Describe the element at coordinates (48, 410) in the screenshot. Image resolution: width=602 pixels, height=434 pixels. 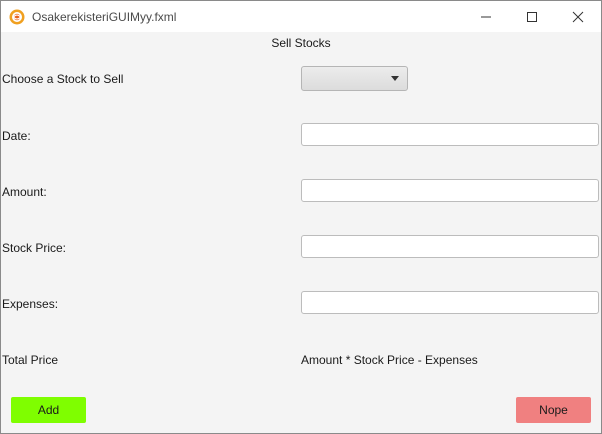
I see `add-button: Add` at that location.